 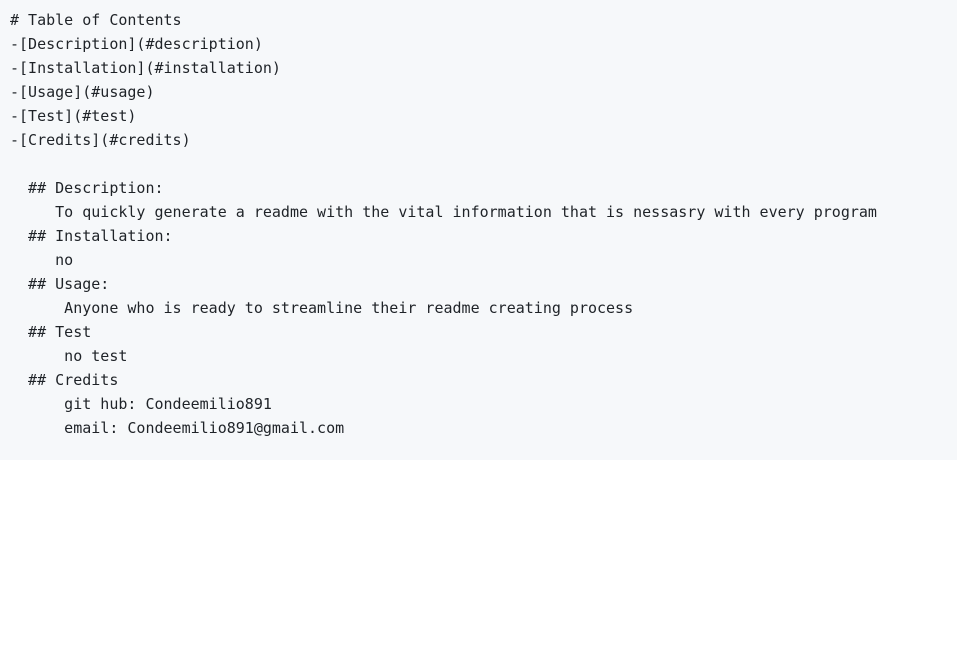 What do you see at coordinates (82, 92) in the screenshot?
I see `toc-usage-line: -[Usage](#usage)` at bounding box center [82, 92].